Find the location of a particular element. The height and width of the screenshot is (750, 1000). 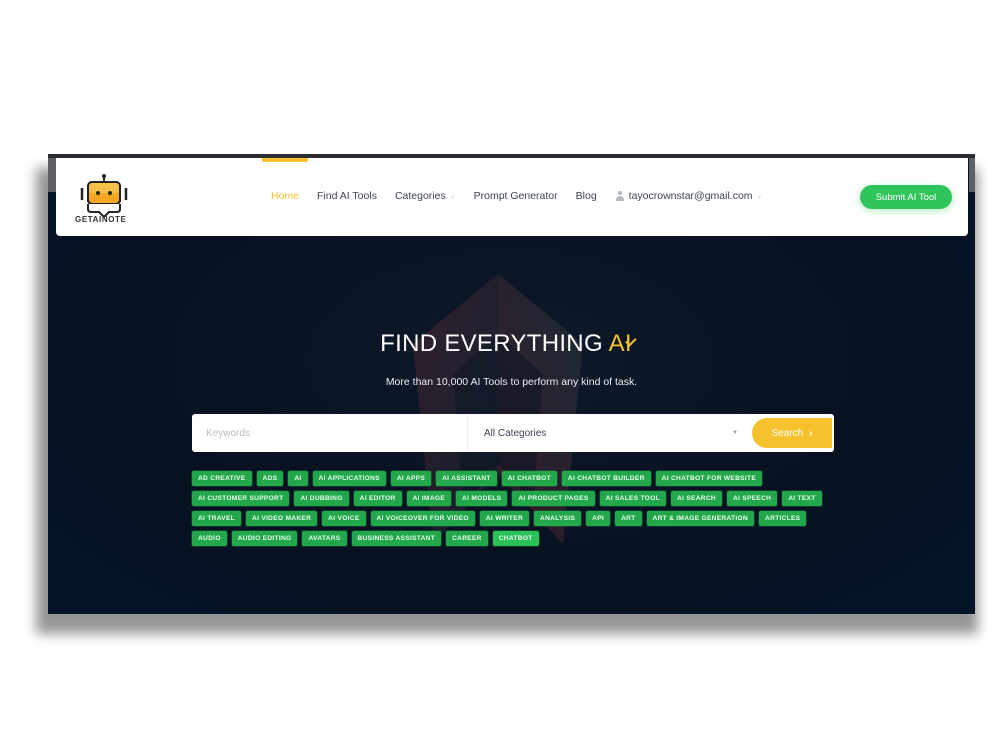

category-tag: AI EDITOR is located at coordinates (377, 498).